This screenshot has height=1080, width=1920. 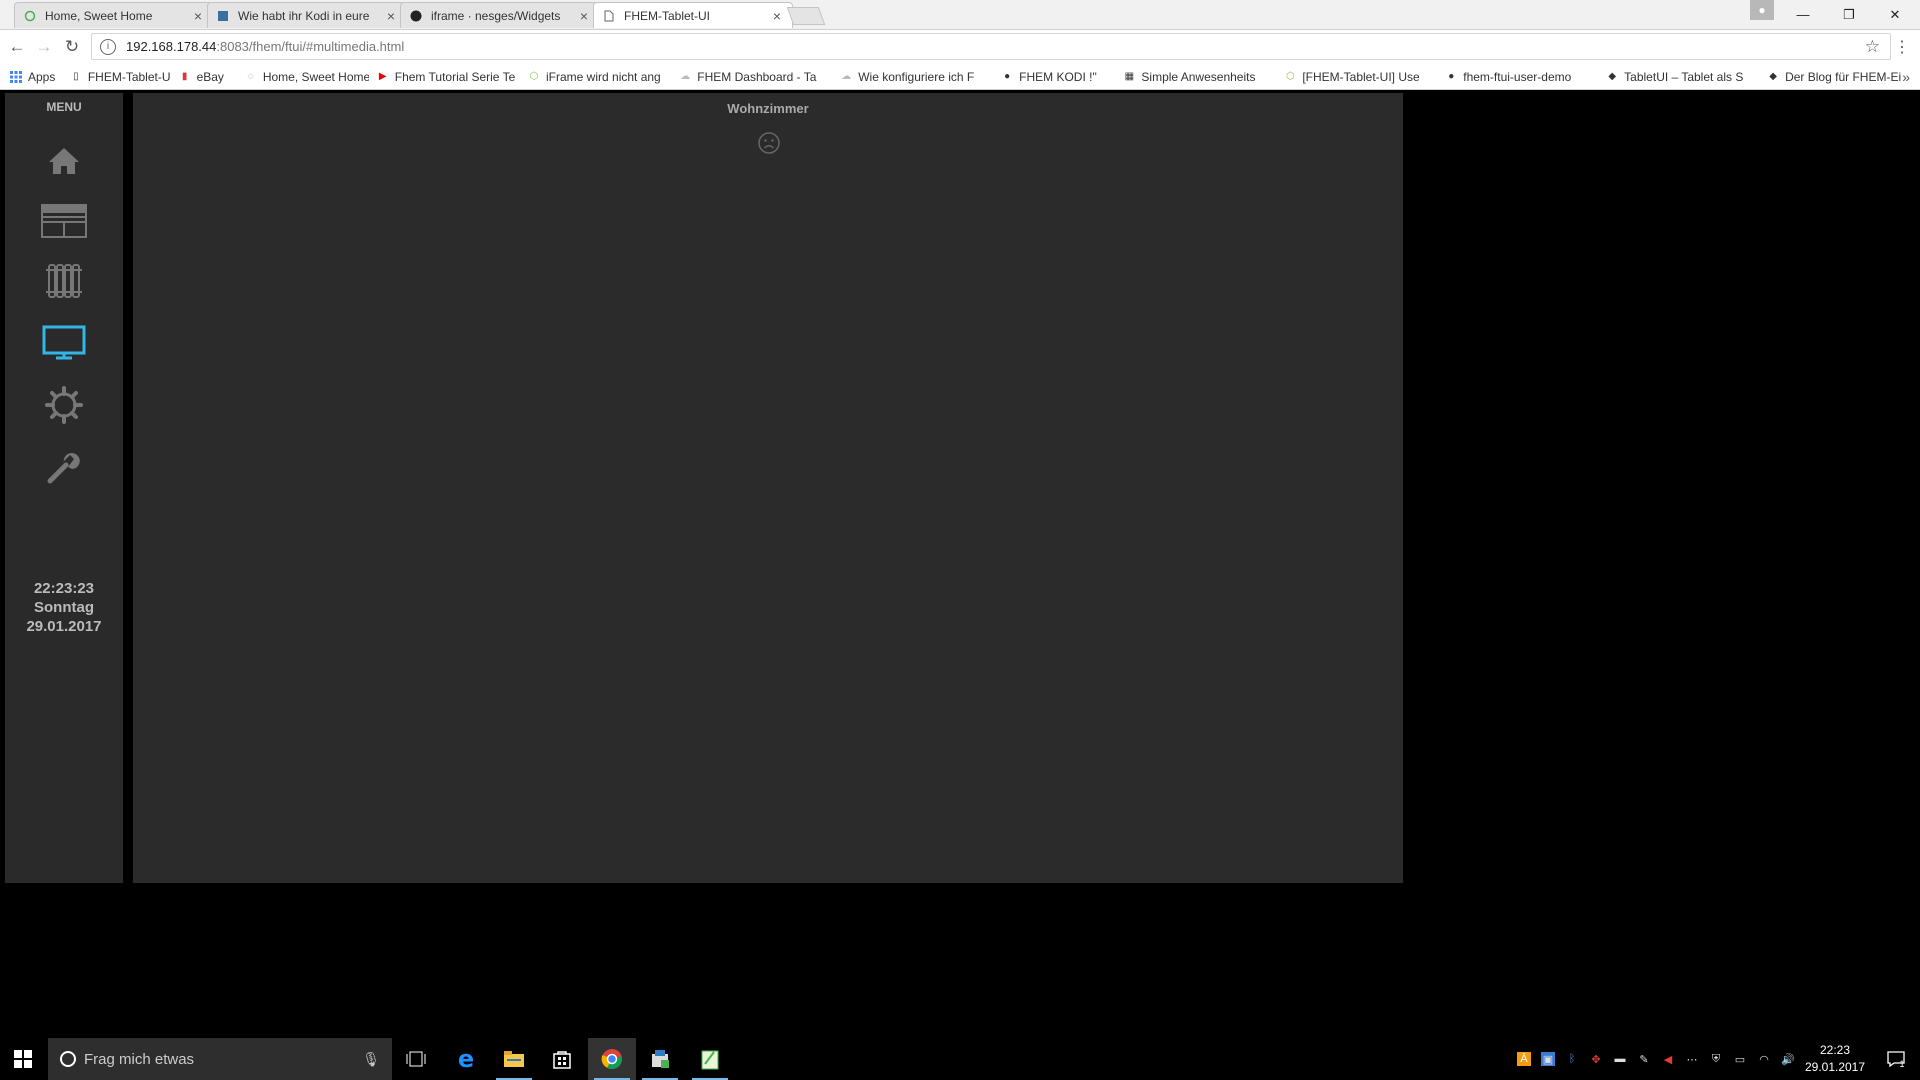 What do you see at coordinates (444, 77) in the screenshot?
I see `bookmark-item: ▶ Fhem Tutorial Serie Te` at bounding box center [444, 77].